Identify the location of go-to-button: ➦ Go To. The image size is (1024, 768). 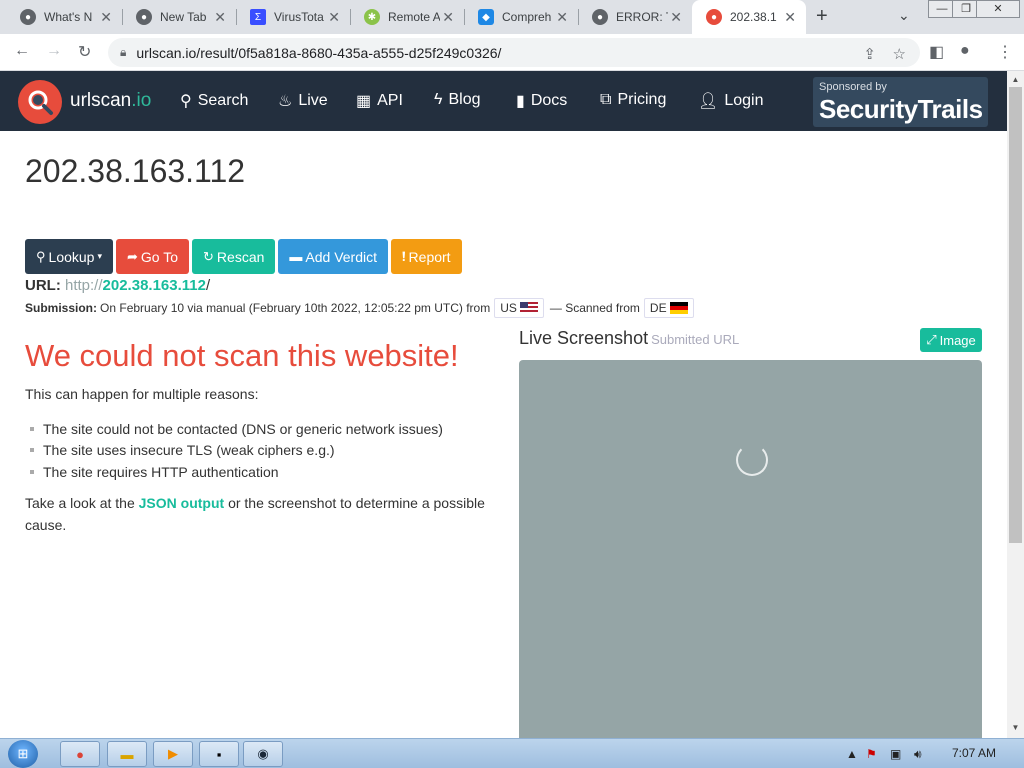
(153, 256).